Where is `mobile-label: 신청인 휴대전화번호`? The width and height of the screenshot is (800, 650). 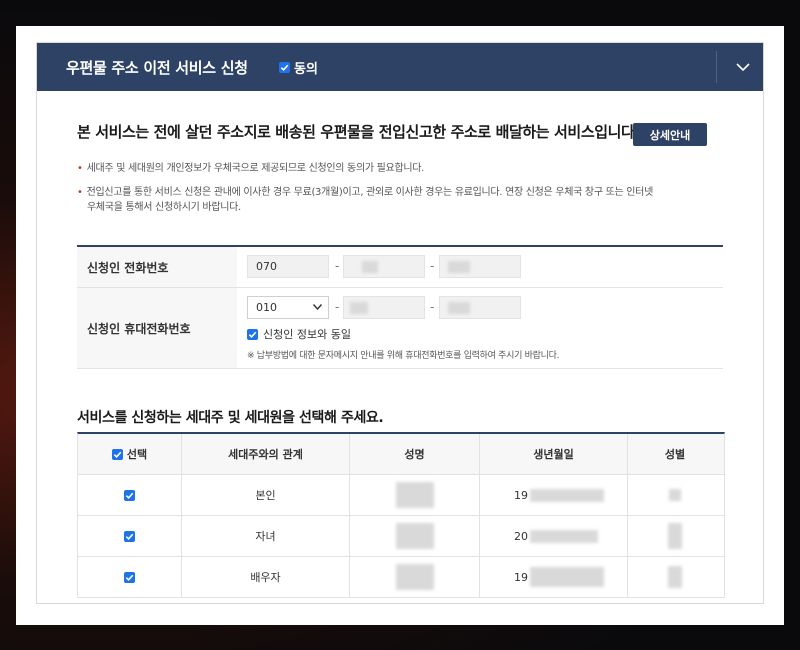 mobile-label: 신청인 휴대전화번호 is located at coordinates (157, 328).